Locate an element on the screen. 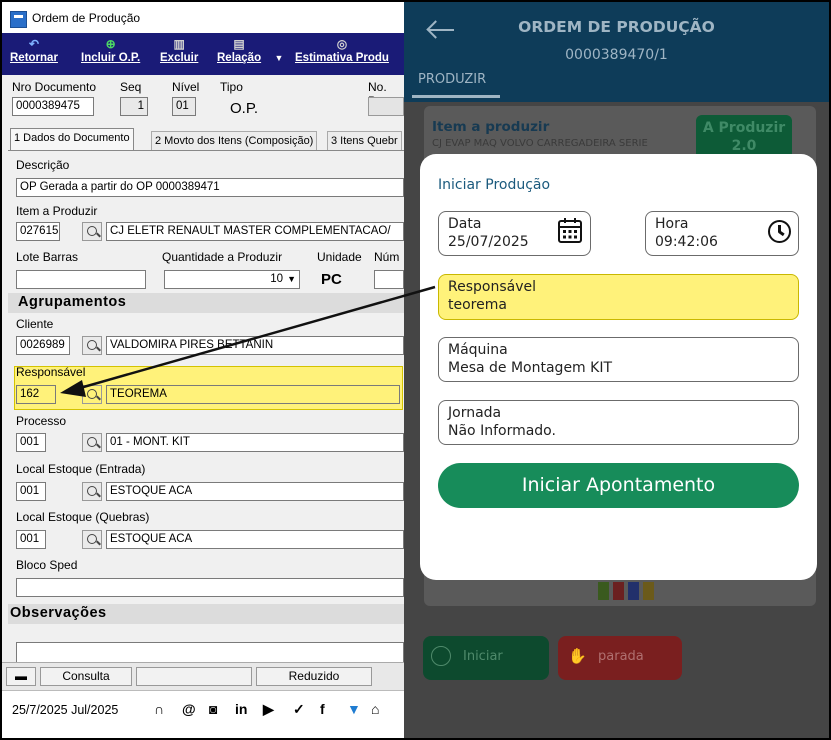  app-subtitle: 0000389470/1 is located at coordinates (616, 55).